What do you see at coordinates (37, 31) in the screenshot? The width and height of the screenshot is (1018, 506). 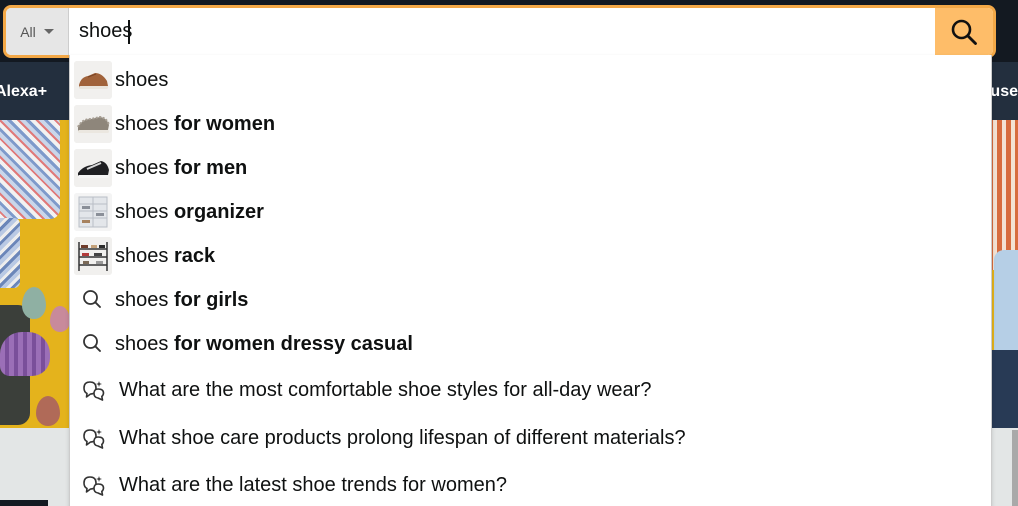 I see `department-dropdown: All` at bounding box center [37, 31].